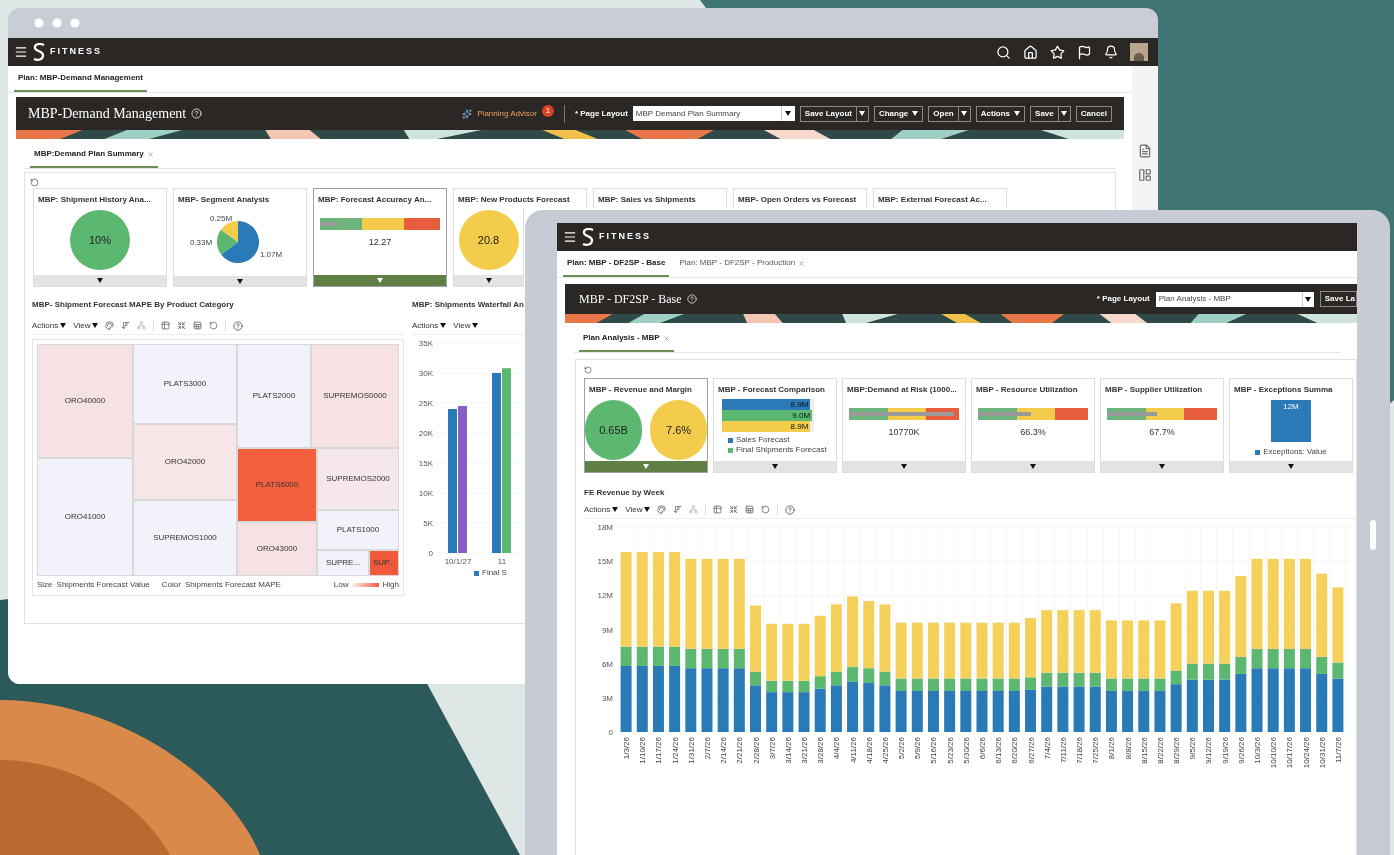  What do you see at coordinates (1338, 299) in the screenshot?
I see `save-layout-button: Save La` at bounding box center [1338, 299].